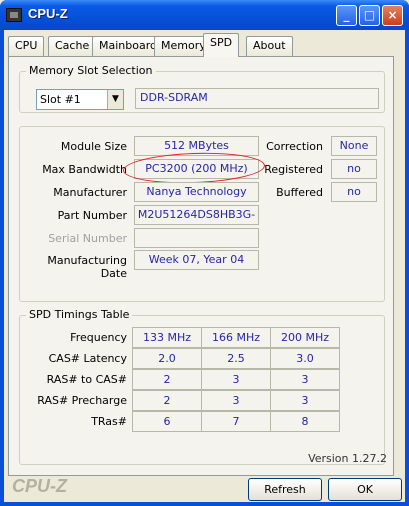  I want to click on tab-cache: Cache, so click(72, 46).